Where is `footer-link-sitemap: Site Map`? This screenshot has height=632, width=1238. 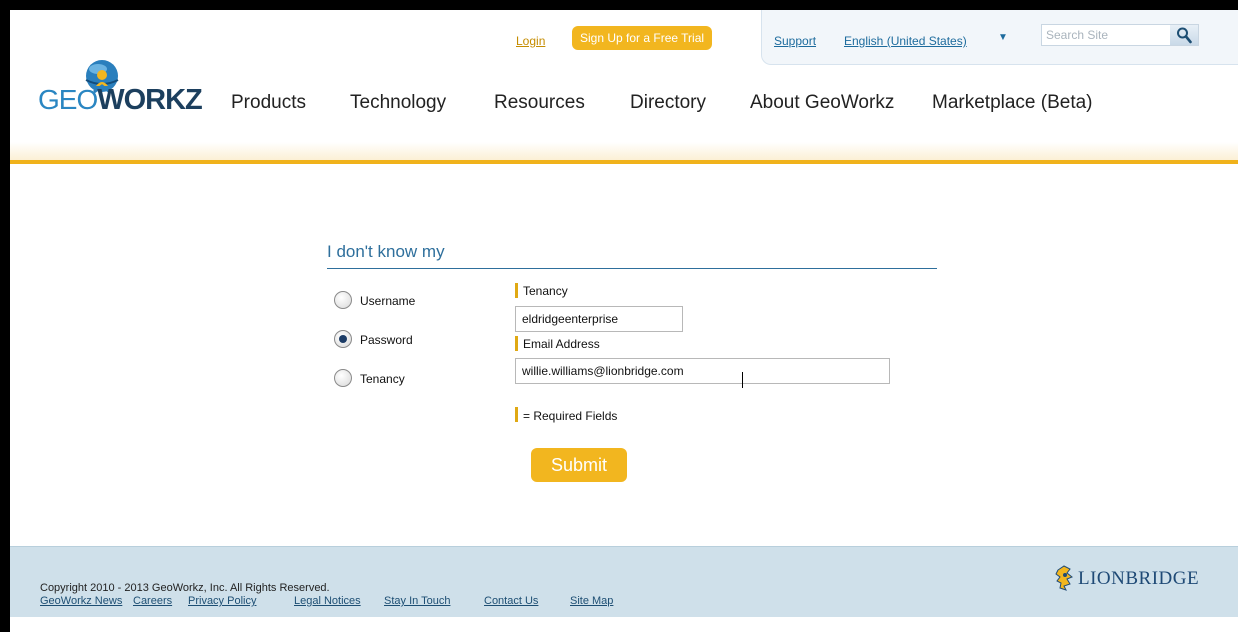
footer-link-sitemap: Site Map is located at coordinates (591, 601).